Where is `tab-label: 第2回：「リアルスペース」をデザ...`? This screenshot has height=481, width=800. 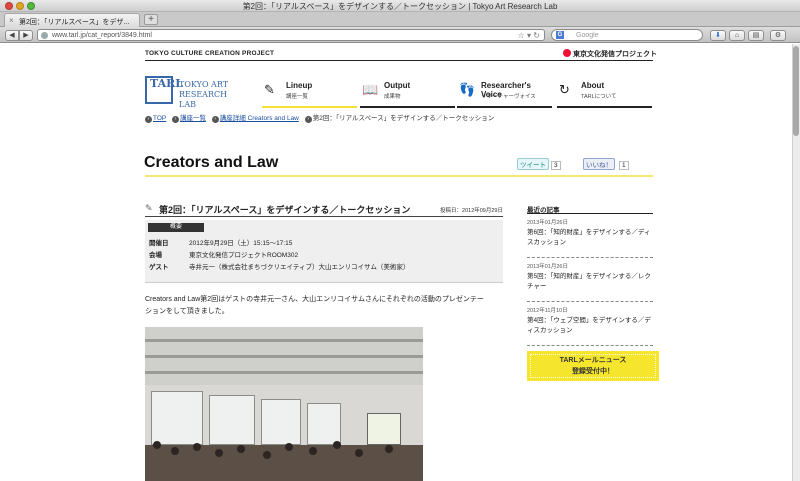 tab-label: 第2回：「リアルスペース」をデザ... is located at coordinates (74, 22).